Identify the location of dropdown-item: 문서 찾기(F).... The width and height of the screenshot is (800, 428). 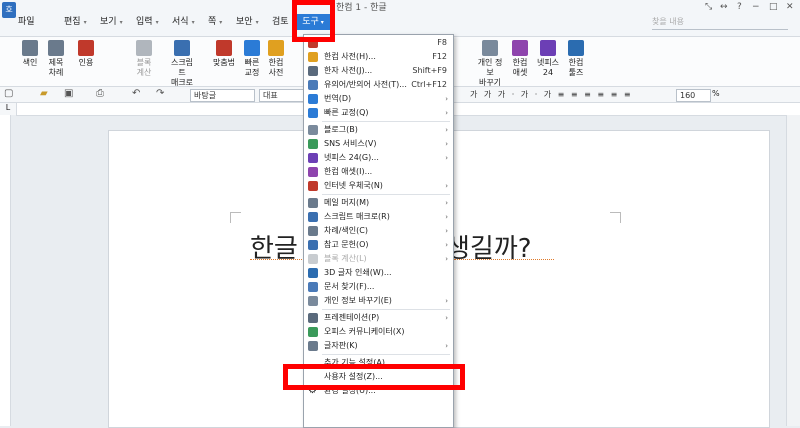
(378, 287).